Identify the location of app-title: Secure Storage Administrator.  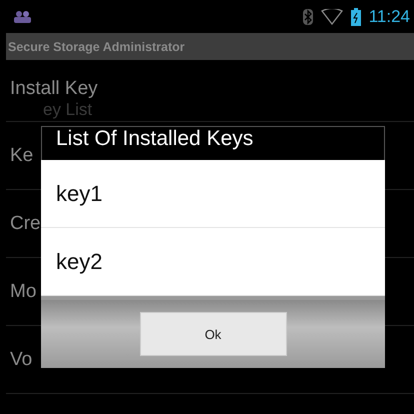
(96, 47).